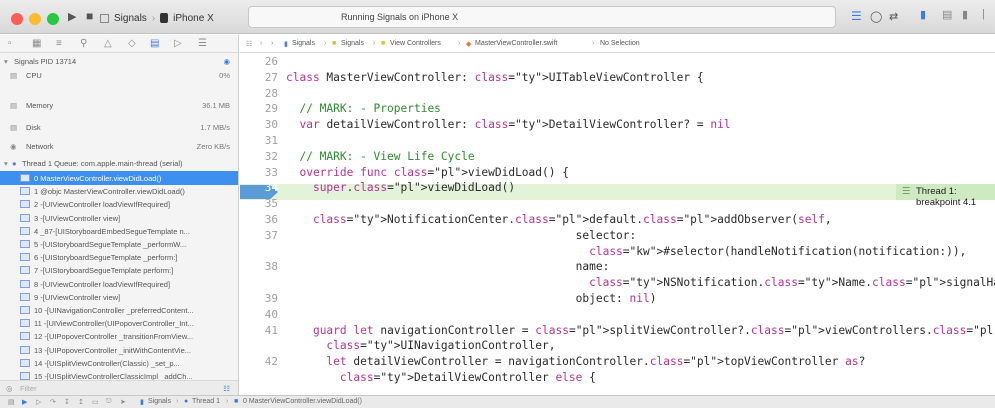 The height and width of the screenshot is (408, 995). I want to click on line-number: 36, so click(259, 219).